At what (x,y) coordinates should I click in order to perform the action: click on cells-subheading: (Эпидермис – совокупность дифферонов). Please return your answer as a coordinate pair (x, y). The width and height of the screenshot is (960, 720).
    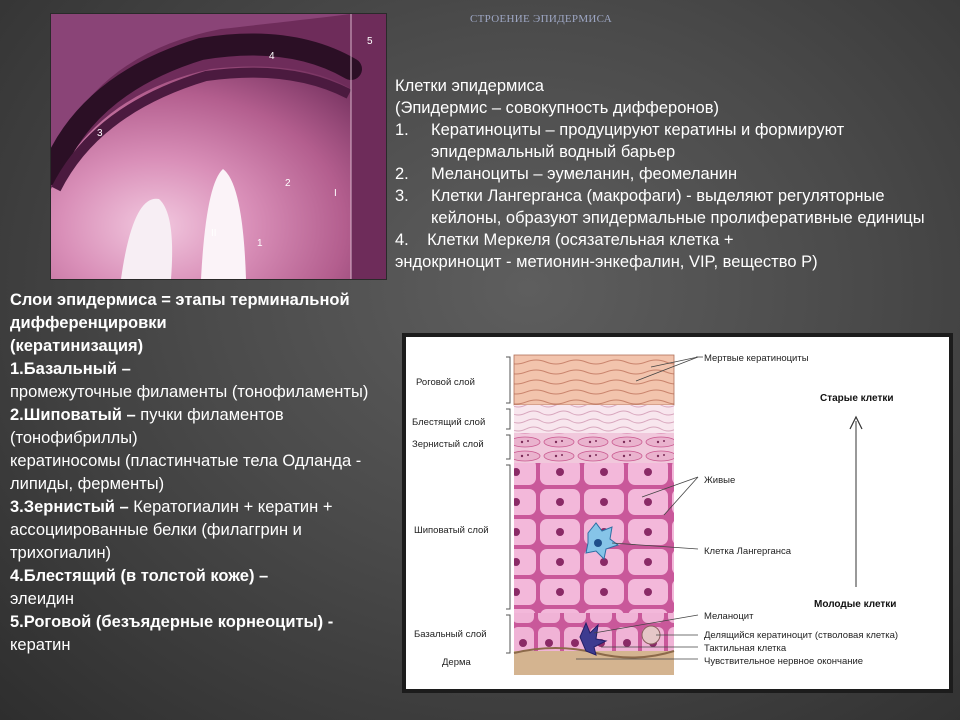
    Looking at the image, I should click on (557, 108).